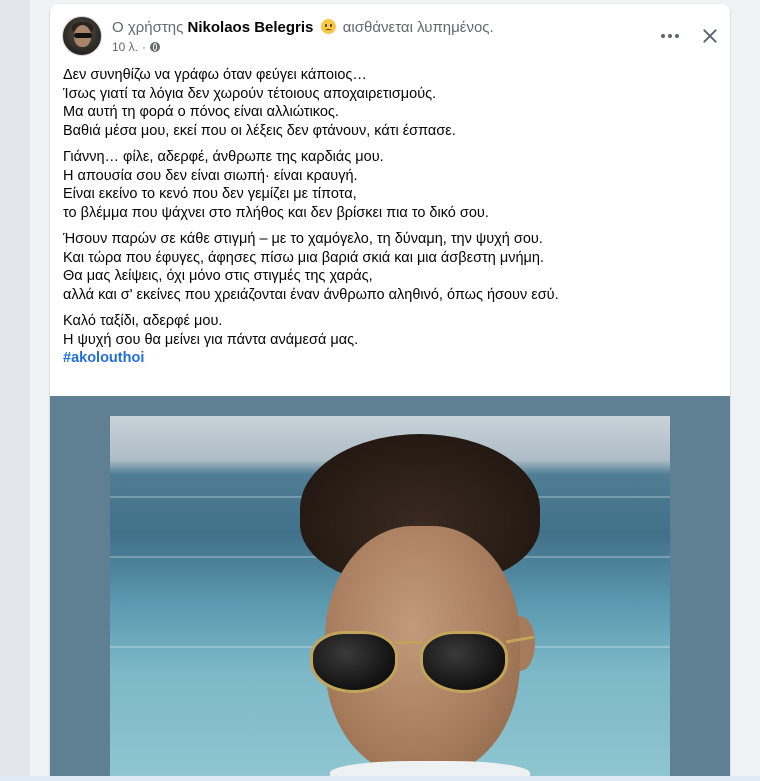 This screenshot has width=760, height=781. I want to click on close-icon, so click(710, 36).